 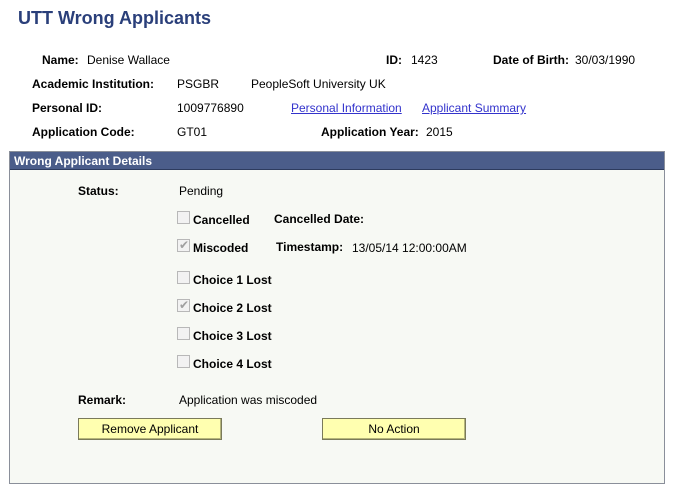 I want to click on app-code-value: GT01, so click(x=192, y=132).